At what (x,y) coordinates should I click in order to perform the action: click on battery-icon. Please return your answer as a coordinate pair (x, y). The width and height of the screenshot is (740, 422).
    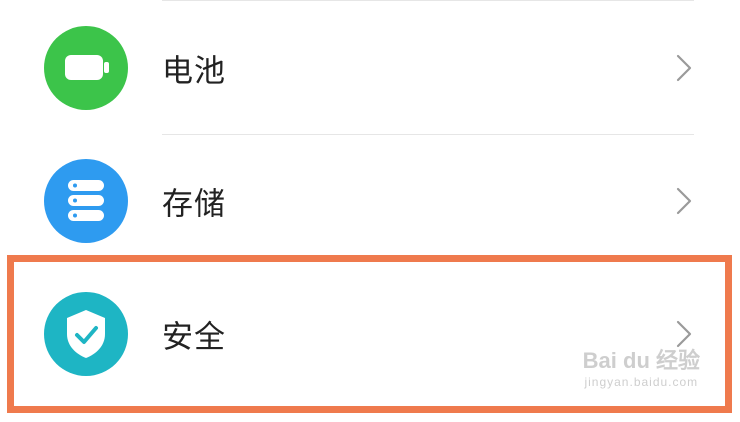
    Looking at the image, I should click on (86, 68).